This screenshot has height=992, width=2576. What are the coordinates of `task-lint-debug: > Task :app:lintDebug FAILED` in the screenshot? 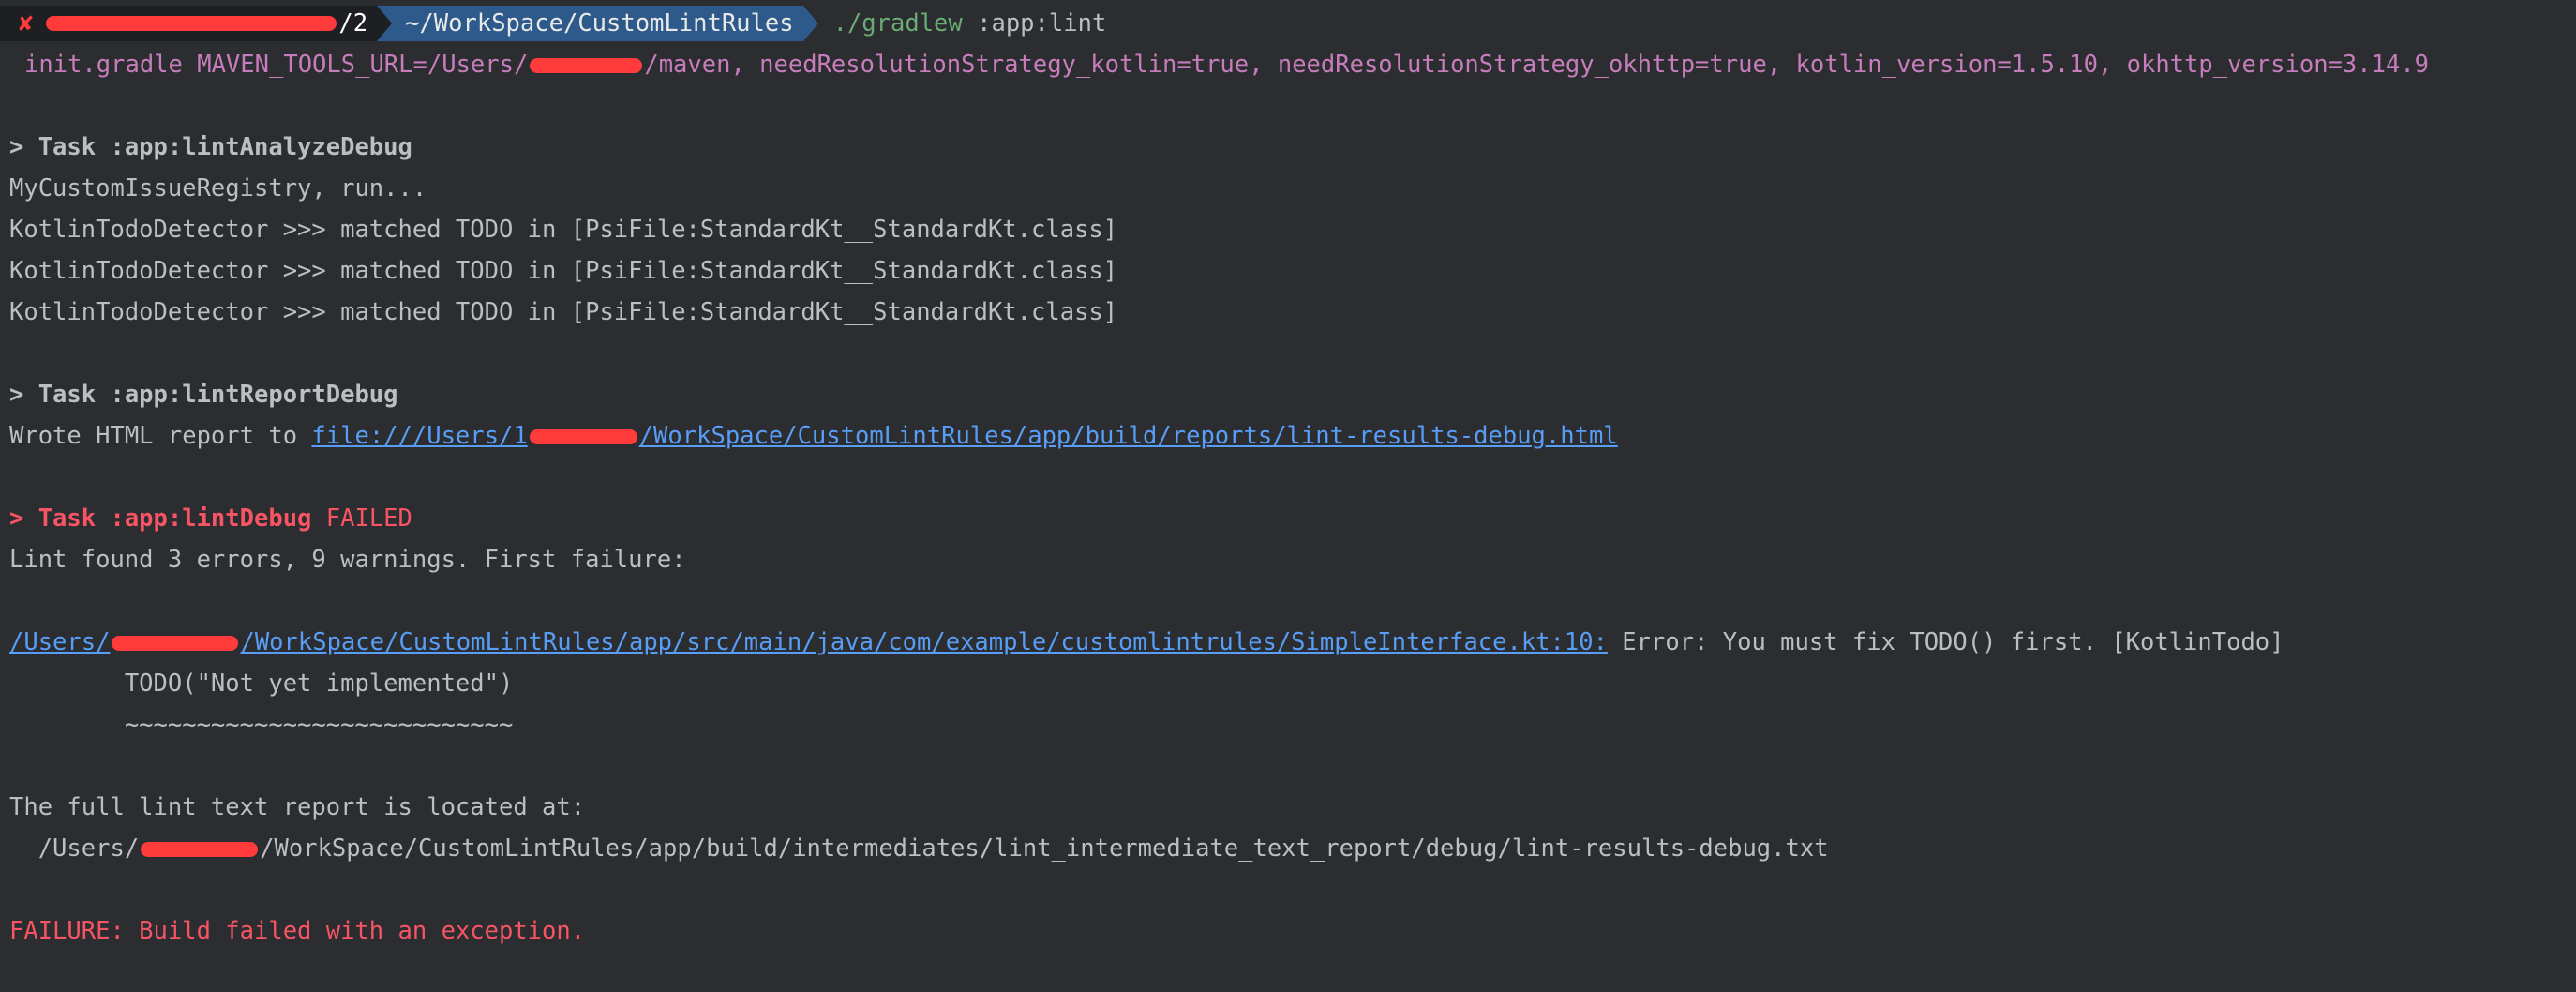 It's located at (211, 519).